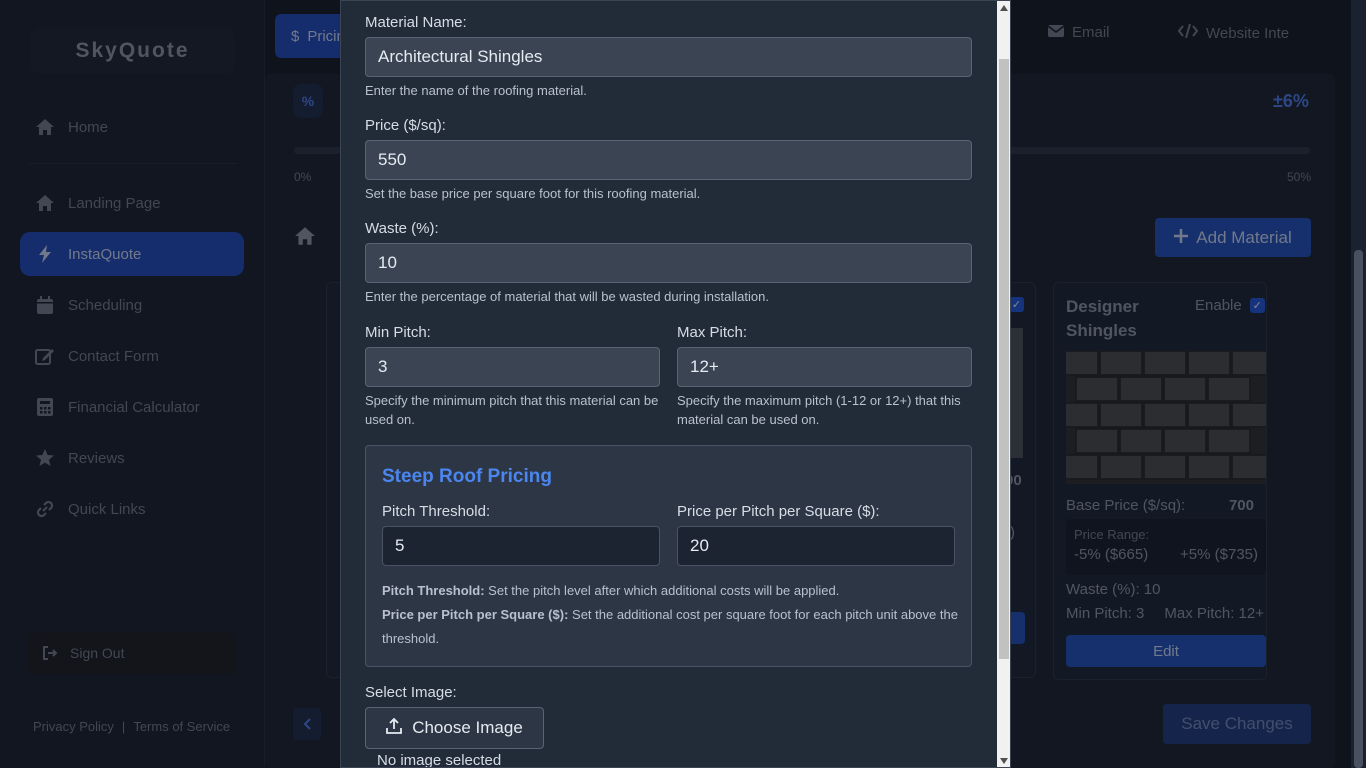 This screenshot has height=768, width=1366. What do you see at coordinates (778, 511) in the screenshot?
I see `price-per-pitch-label: Price per Pitch per Square ($):` at bounding box center [778, 511].